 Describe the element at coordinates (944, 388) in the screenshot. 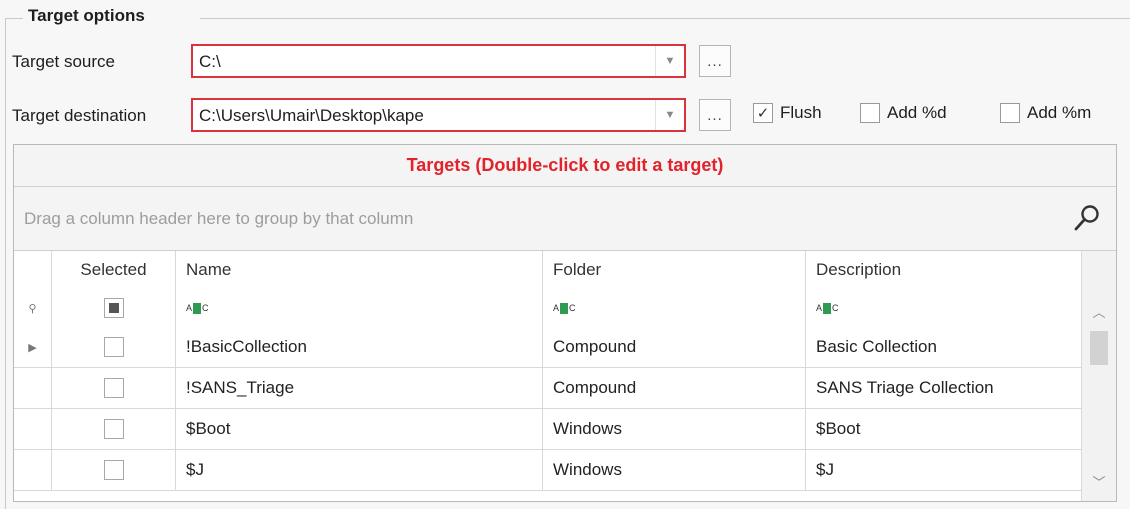

I see `row-description: SANS Triage Collection` at that location.